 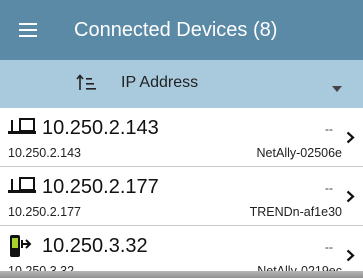 What do you see at coordinates (181, 274) in the screenshot?
I see `scroll-edge-shadow` at bounding box center [181, 274].